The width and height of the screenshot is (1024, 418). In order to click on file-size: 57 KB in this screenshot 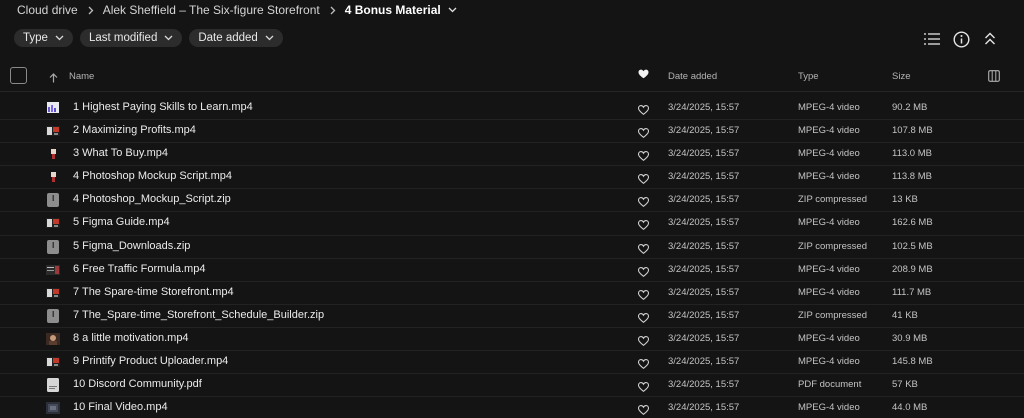, I will do `click(905, 385)`.